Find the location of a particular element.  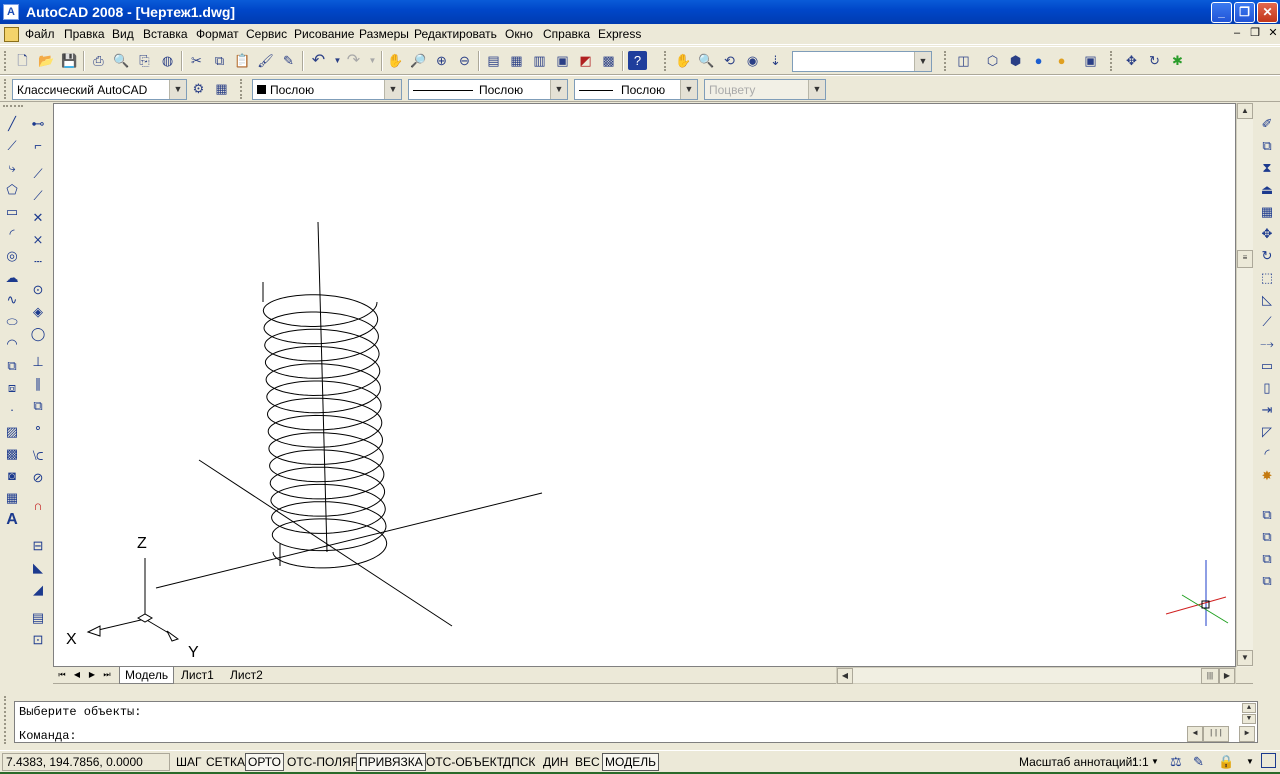

3d-pan-icon: ✥ is located at coordinates (1131, 60).